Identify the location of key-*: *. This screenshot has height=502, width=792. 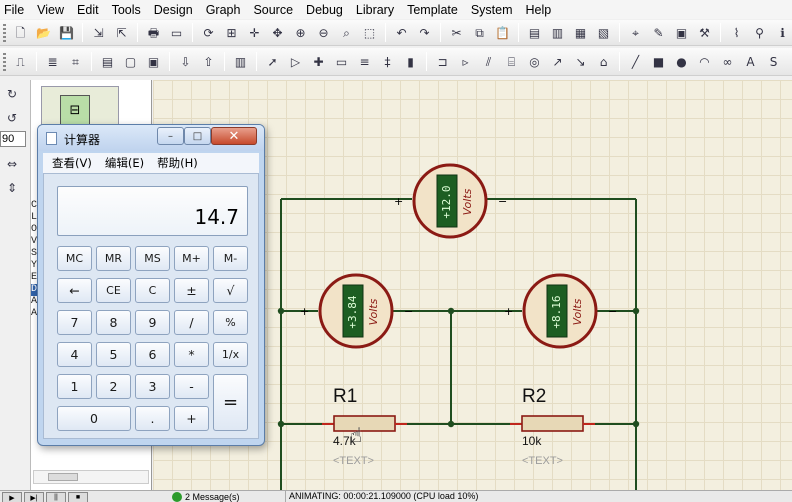
(191, 354).